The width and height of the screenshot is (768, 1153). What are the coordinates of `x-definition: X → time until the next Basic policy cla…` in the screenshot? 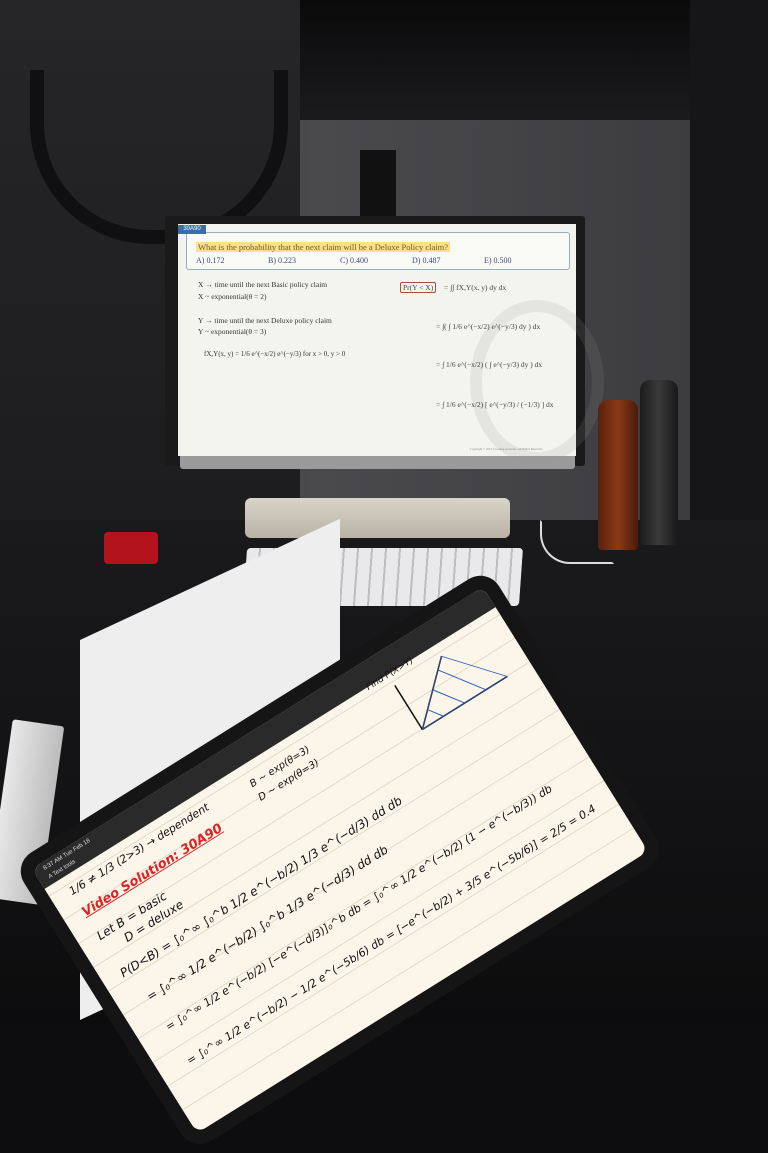 It's located at (263, 284).